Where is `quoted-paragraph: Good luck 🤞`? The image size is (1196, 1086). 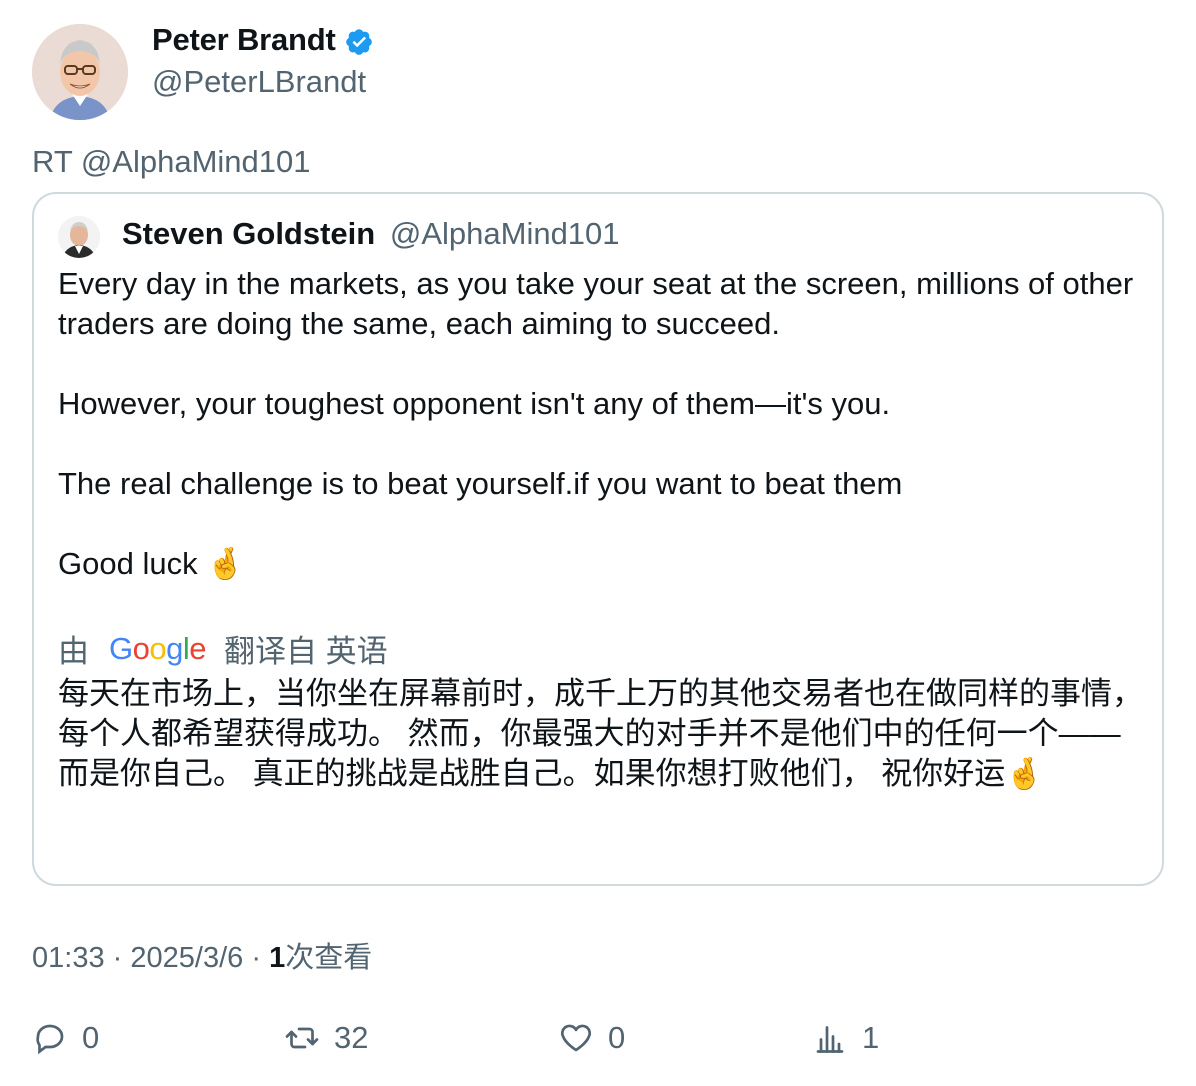 quoted-paragraph: Good luck 🤞 is located at coordinates (151, 563).